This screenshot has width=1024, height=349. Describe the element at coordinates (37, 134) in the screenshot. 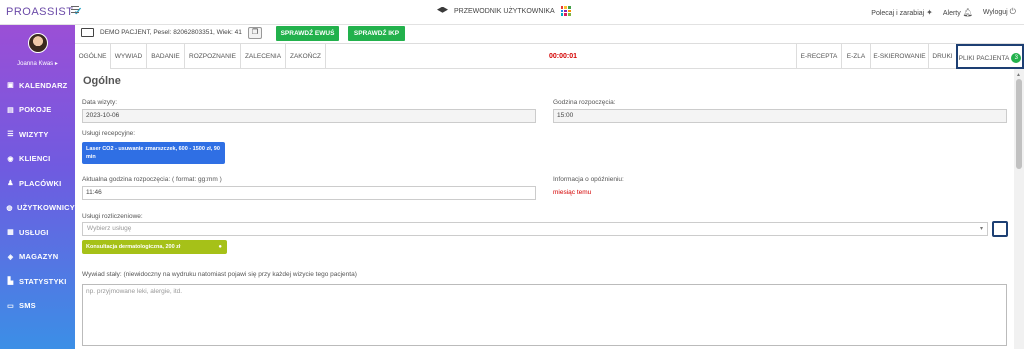

I see `sidebar-item-wizyty: ☰ WIZYTY` at that location.